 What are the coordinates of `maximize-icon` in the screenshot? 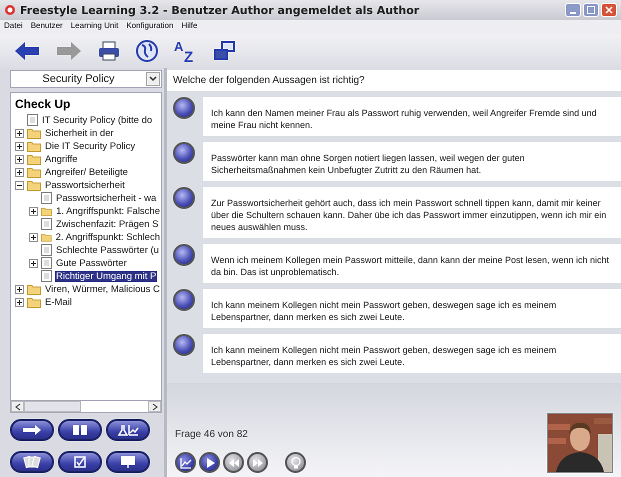 It's located at (591, 10).